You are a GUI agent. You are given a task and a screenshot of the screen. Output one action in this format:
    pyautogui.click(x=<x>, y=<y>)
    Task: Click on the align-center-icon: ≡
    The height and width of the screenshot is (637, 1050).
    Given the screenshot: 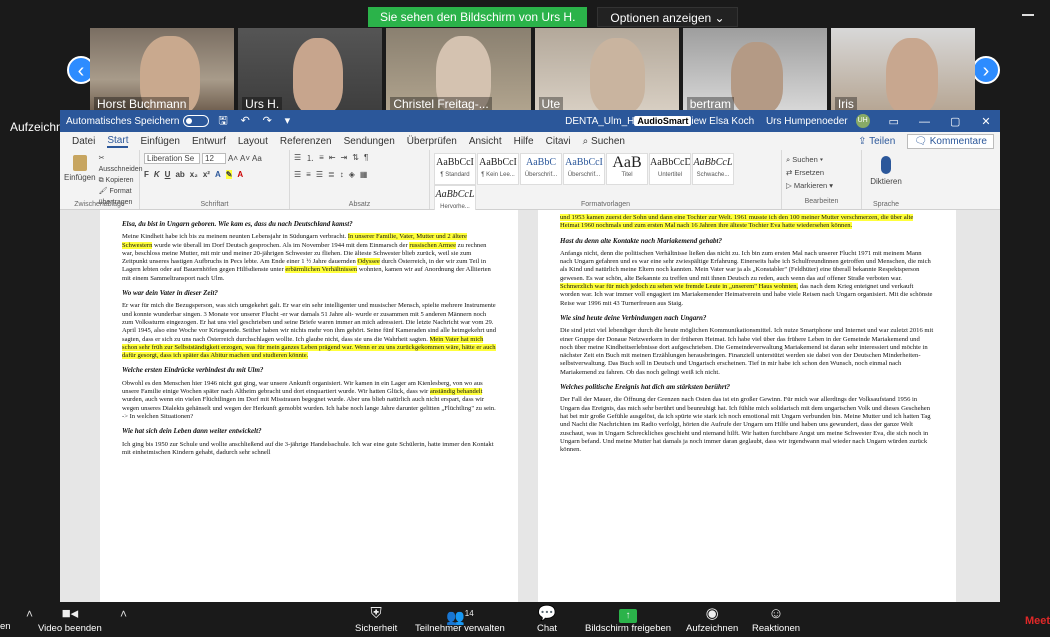 What is the action you would take?
    pyautogui.click(x=308, y=174)
    